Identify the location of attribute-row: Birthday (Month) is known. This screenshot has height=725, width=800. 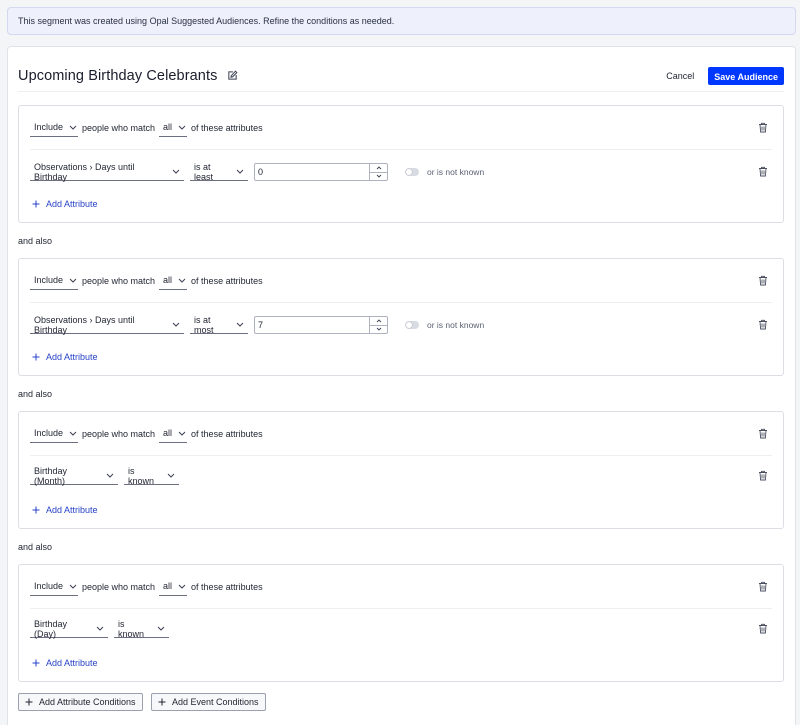
(401, 476).